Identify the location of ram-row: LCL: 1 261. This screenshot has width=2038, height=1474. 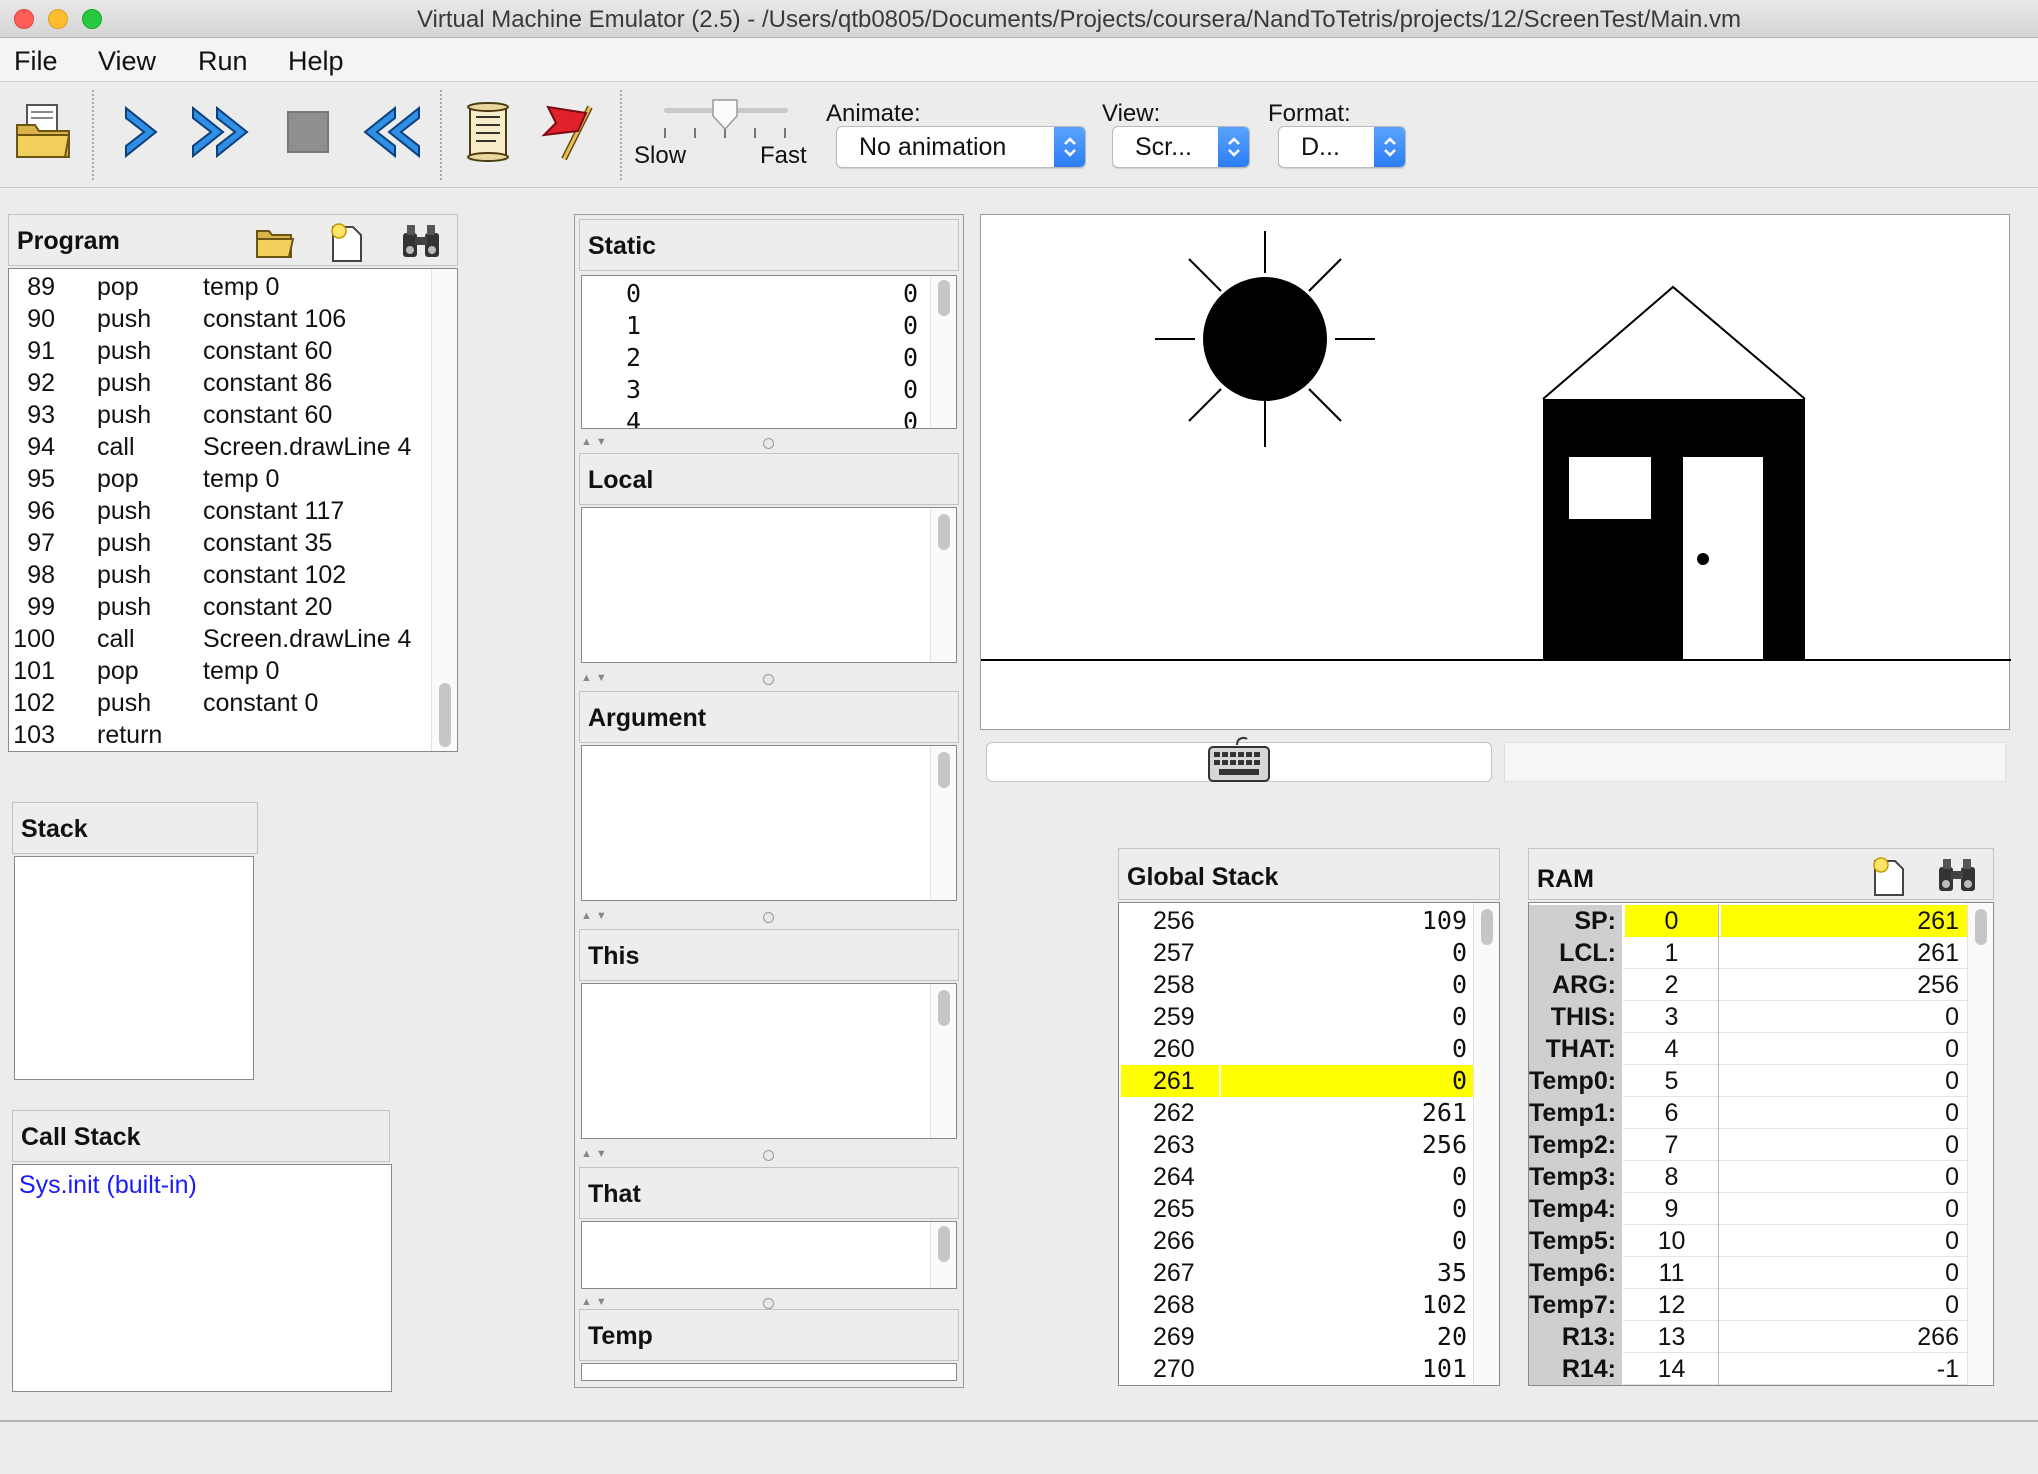
(1748, 953).